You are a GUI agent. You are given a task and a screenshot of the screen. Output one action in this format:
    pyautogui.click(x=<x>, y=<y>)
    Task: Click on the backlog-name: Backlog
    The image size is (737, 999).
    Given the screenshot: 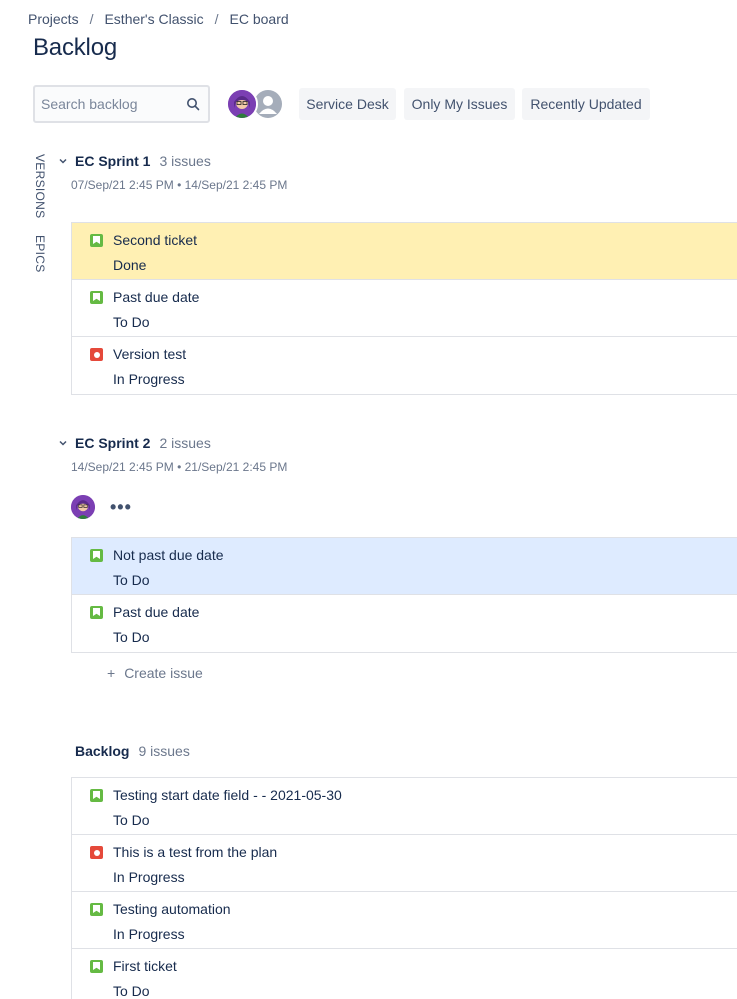 What is the action you would take?
    pyautogui.click(x=102, y=751)
    